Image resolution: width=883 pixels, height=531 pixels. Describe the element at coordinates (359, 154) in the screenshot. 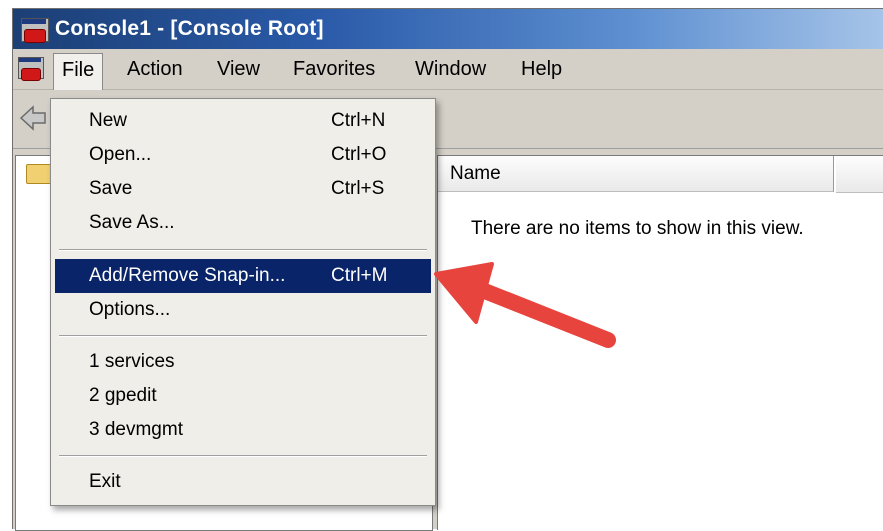

I see `menu-item-shortcut: Ctrl+O` at that location.